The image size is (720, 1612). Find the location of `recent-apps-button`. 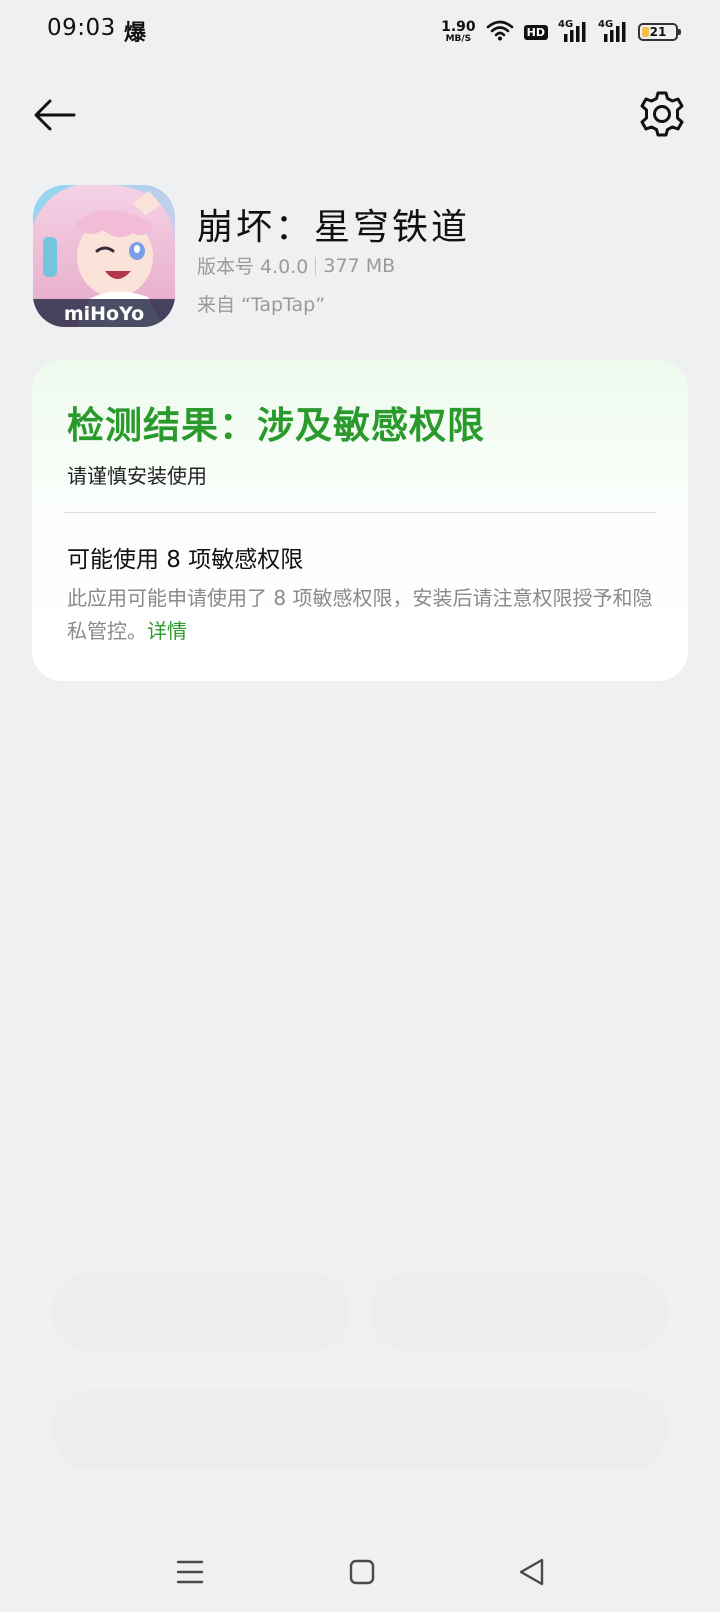

recent-apps-button is located at coordinates (190, 1572).